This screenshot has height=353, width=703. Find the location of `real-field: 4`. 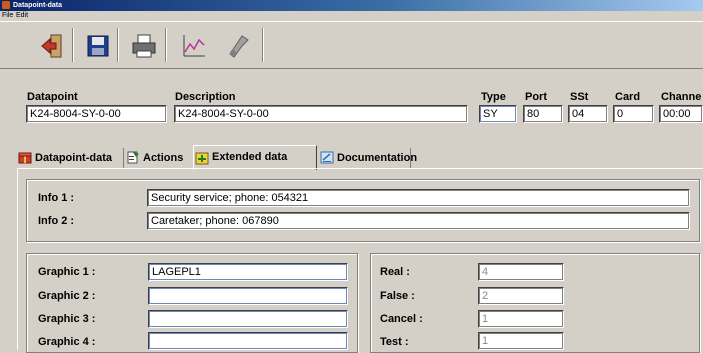

real-field: 4 is located at coordinates (521, 272).